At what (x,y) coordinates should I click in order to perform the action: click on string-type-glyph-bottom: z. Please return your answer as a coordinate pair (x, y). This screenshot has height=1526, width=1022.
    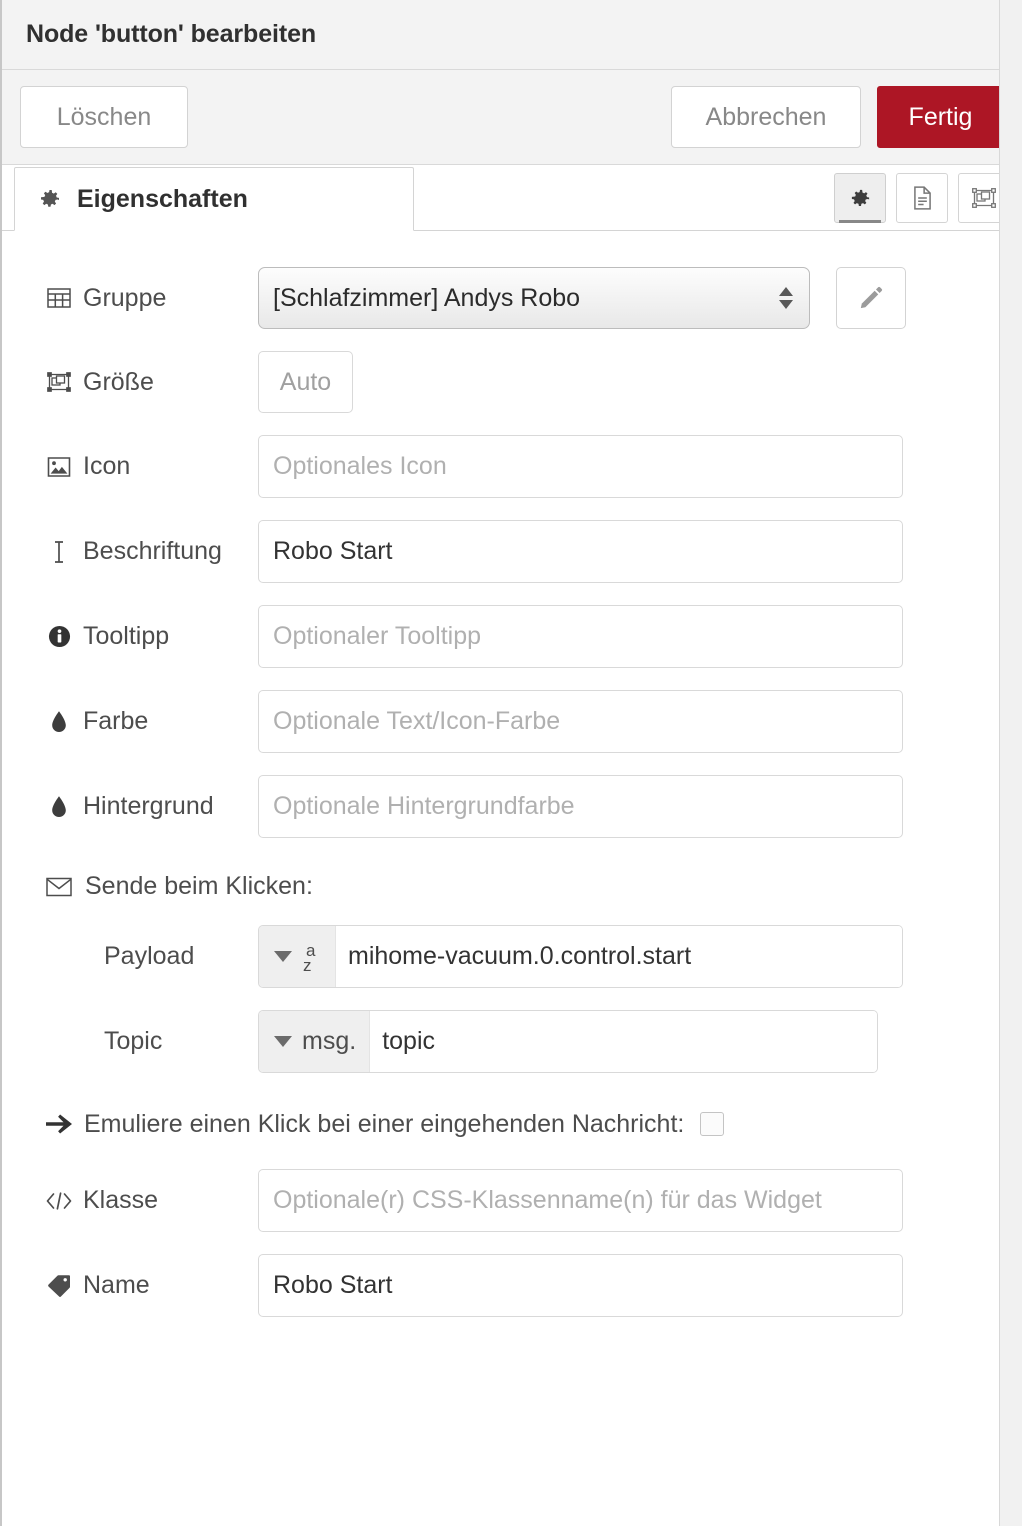
    Looking at the image, I should click on (307, 965).